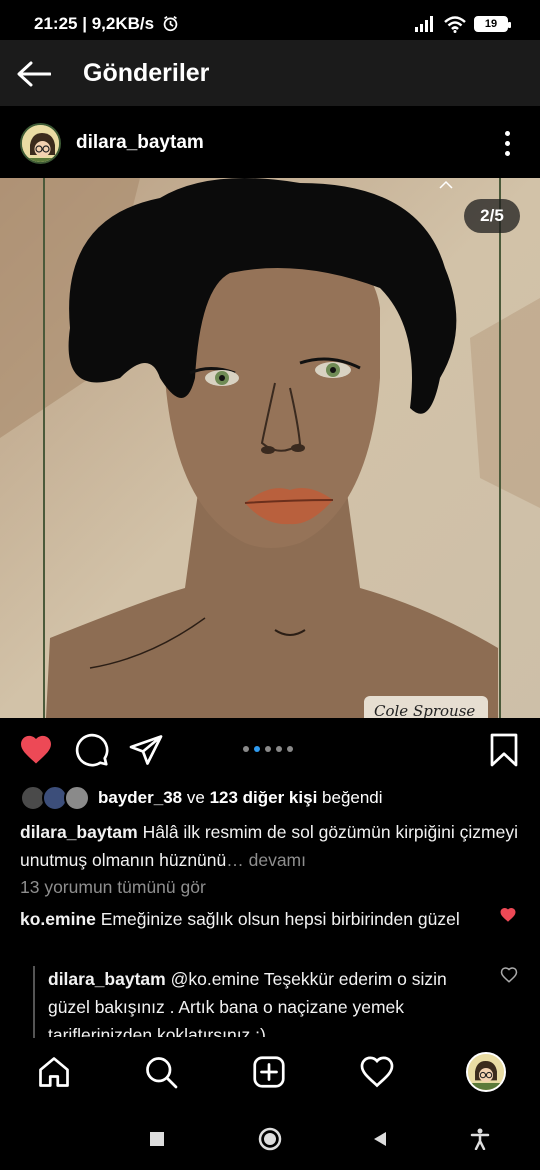 The height and width of the screenshot is (1170, 540). I want to click on share-button, so click(146, 750).